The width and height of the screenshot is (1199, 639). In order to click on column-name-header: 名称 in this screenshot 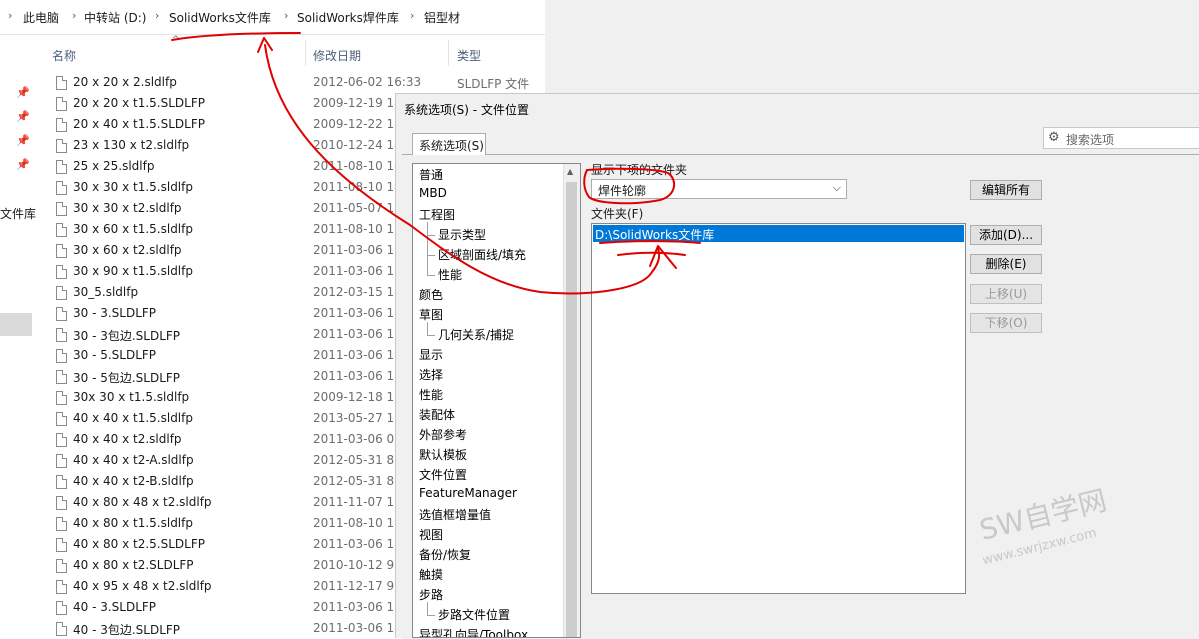, I will do `click(64, 55)`.